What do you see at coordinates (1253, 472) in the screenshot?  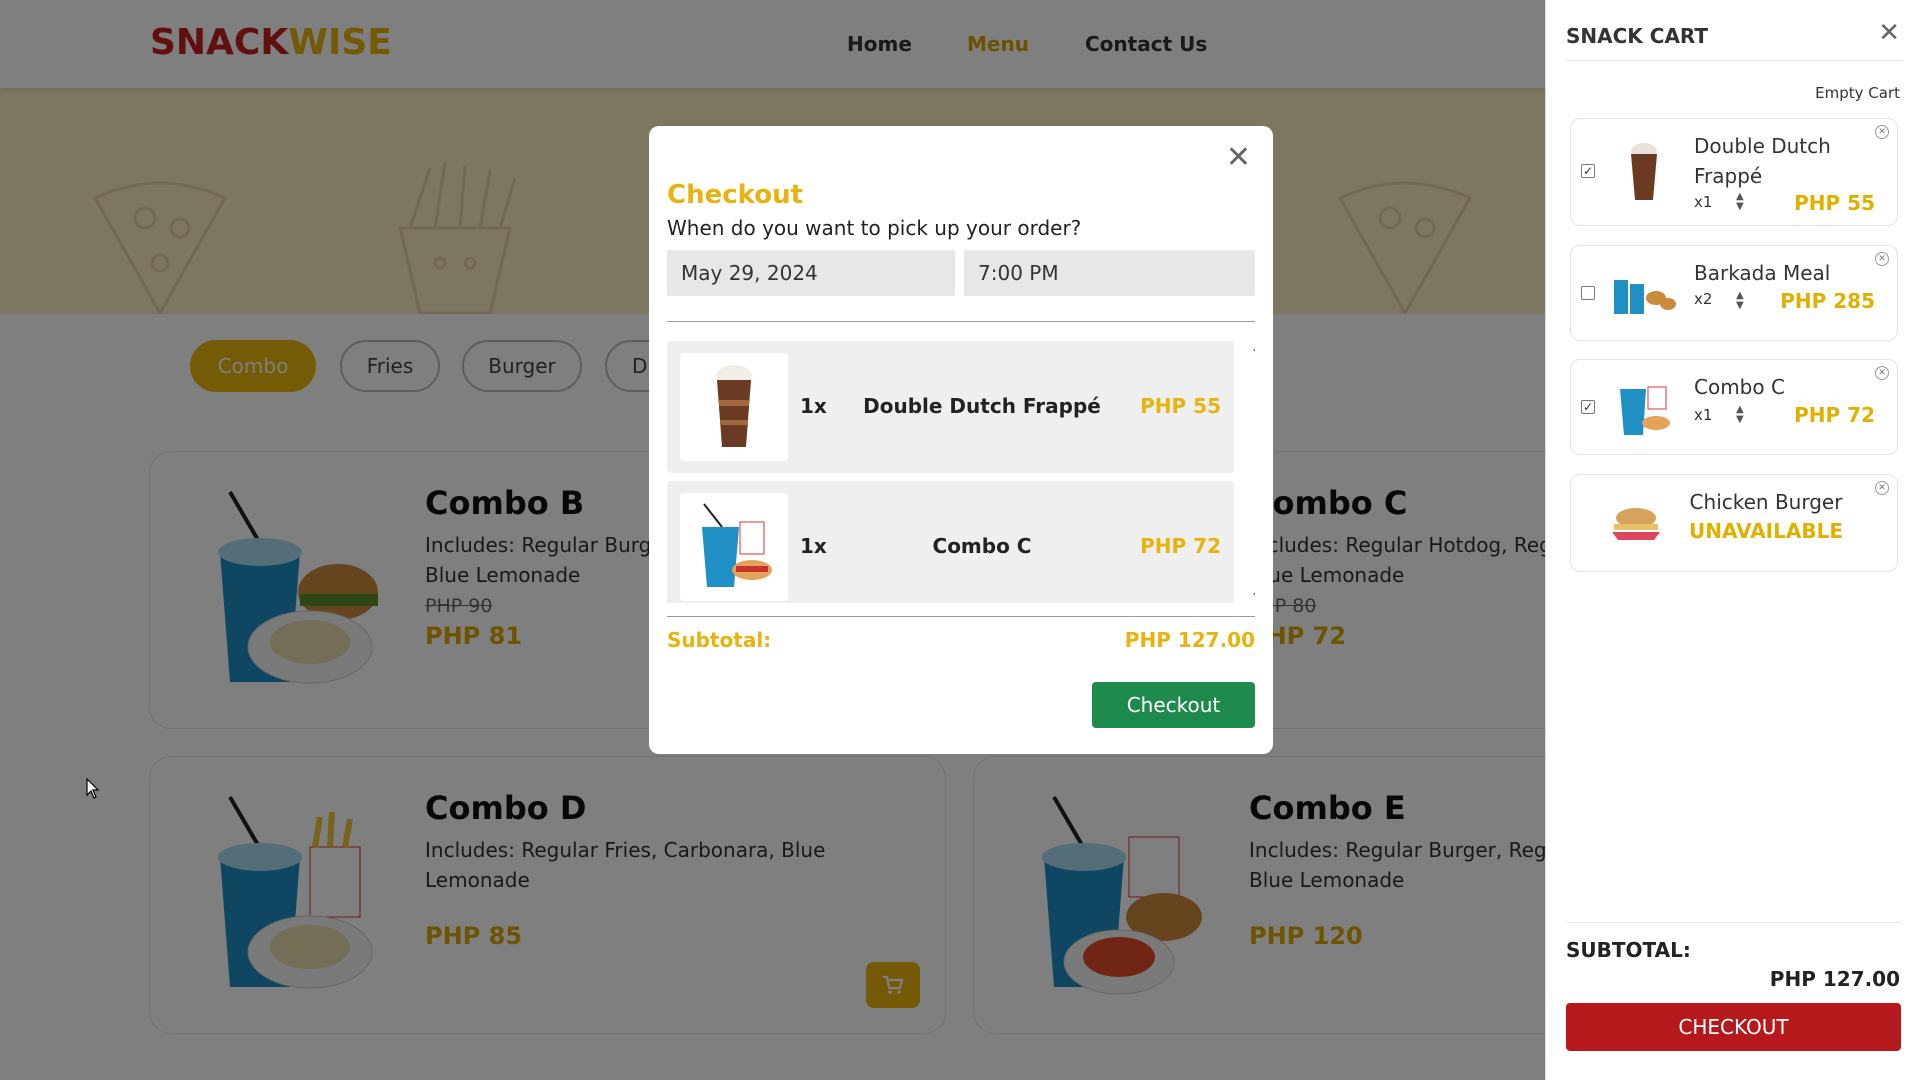 I see `list-scrollbar` at bounding box center [1253, 472].